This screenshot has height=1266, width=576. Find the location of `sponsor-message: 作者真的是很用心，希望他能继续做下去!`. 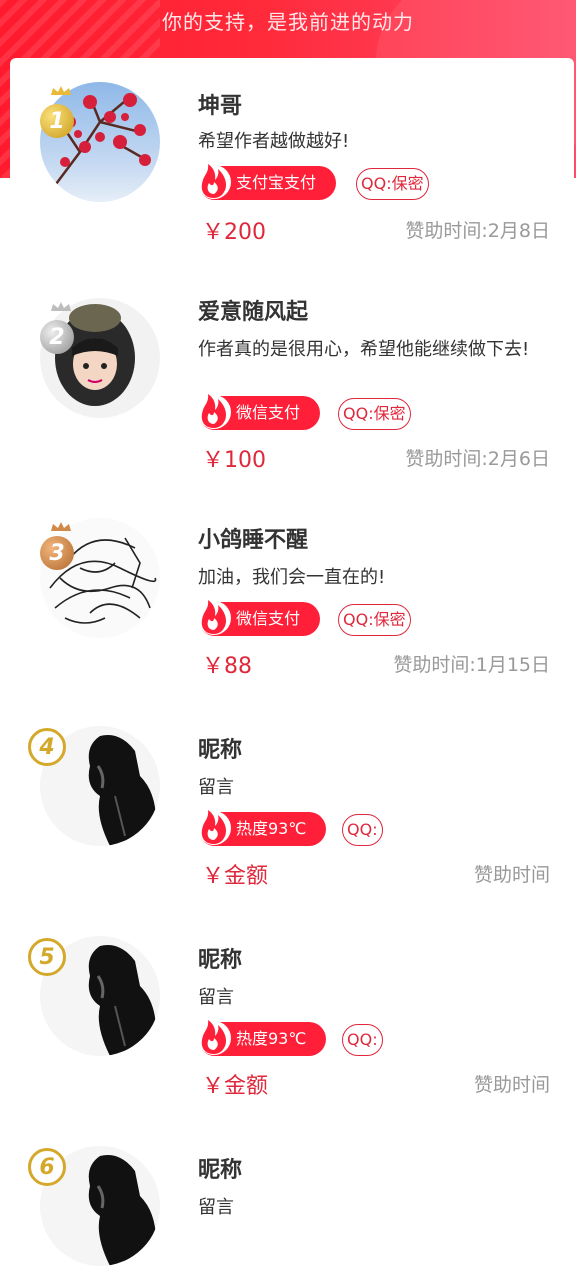

sponsor-message: 作者真的是很用心，希望他能继续做下去! is located at coordinates (364, 349).